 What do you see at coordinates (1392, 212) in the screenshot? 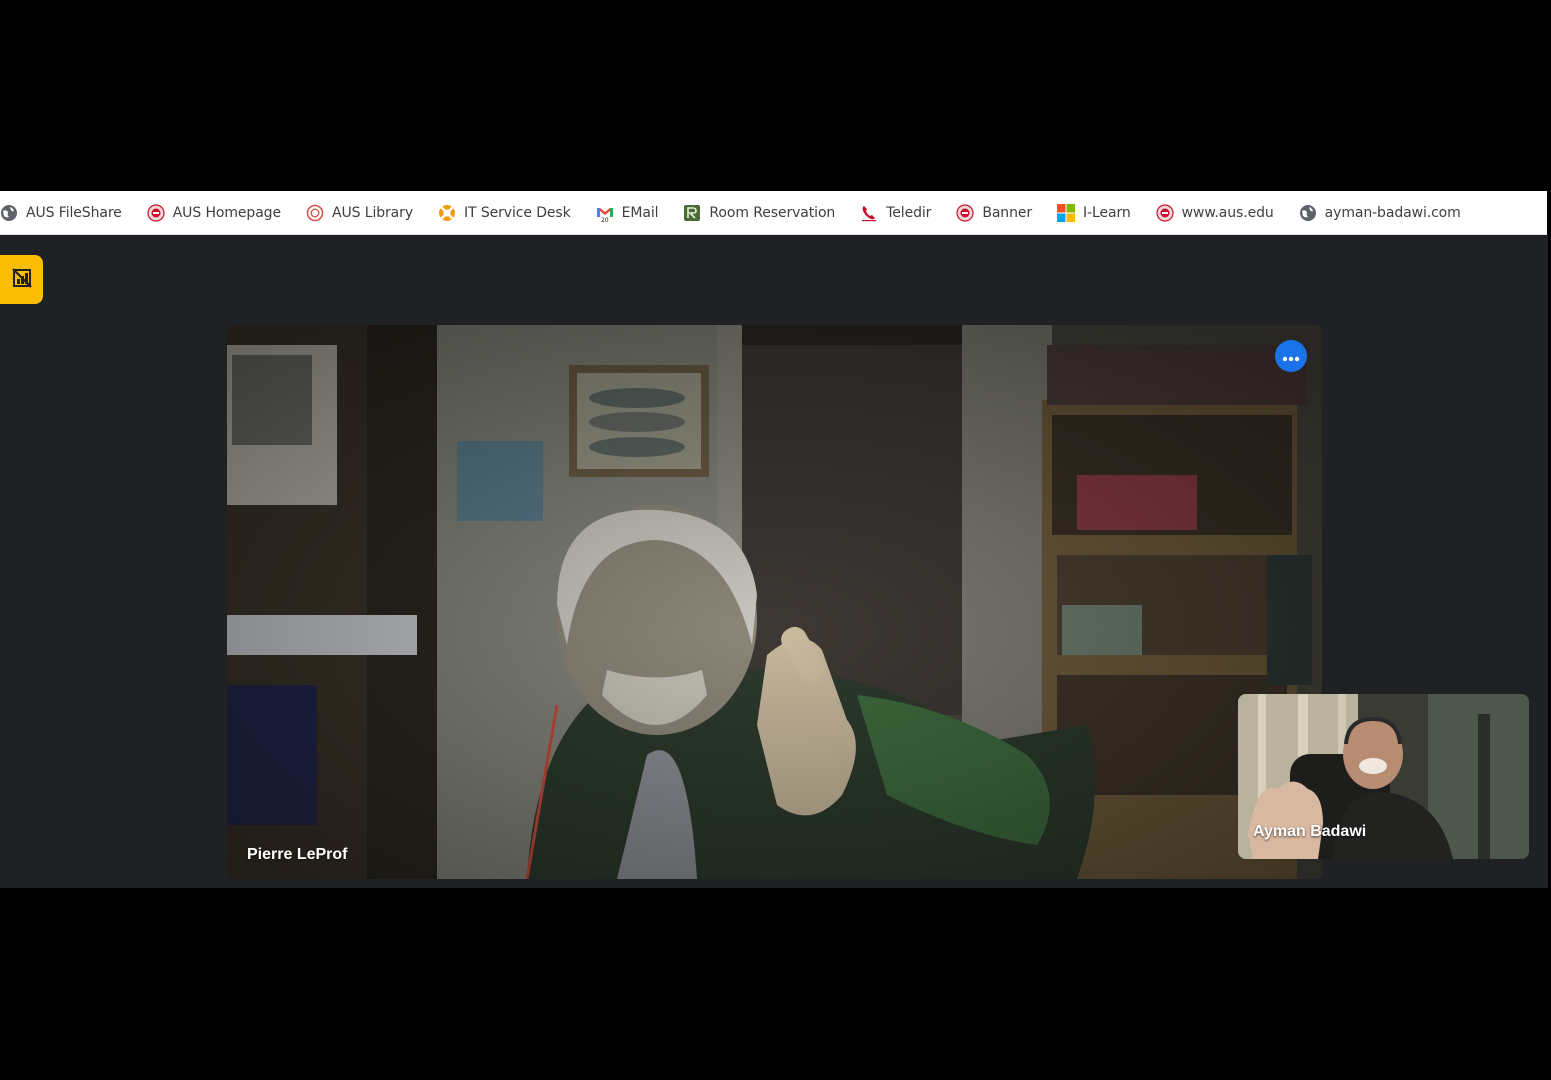
I see `bookmark-label: ayman-badawi.com` at bounding box center [1392, 212].